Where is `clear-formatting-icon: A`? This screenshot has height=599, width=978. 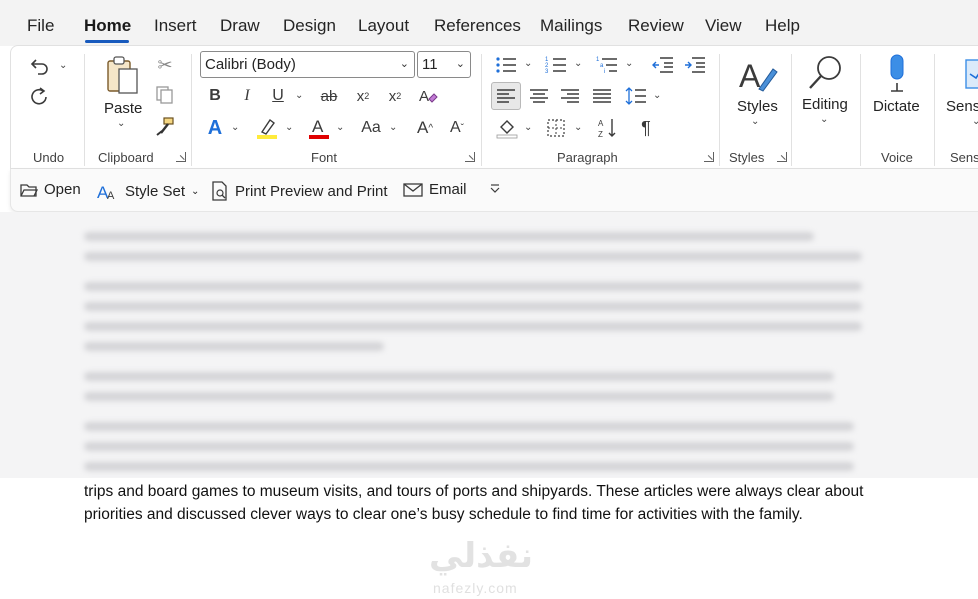 clear-formatting-icon: A is located at coordinates (428, 96).